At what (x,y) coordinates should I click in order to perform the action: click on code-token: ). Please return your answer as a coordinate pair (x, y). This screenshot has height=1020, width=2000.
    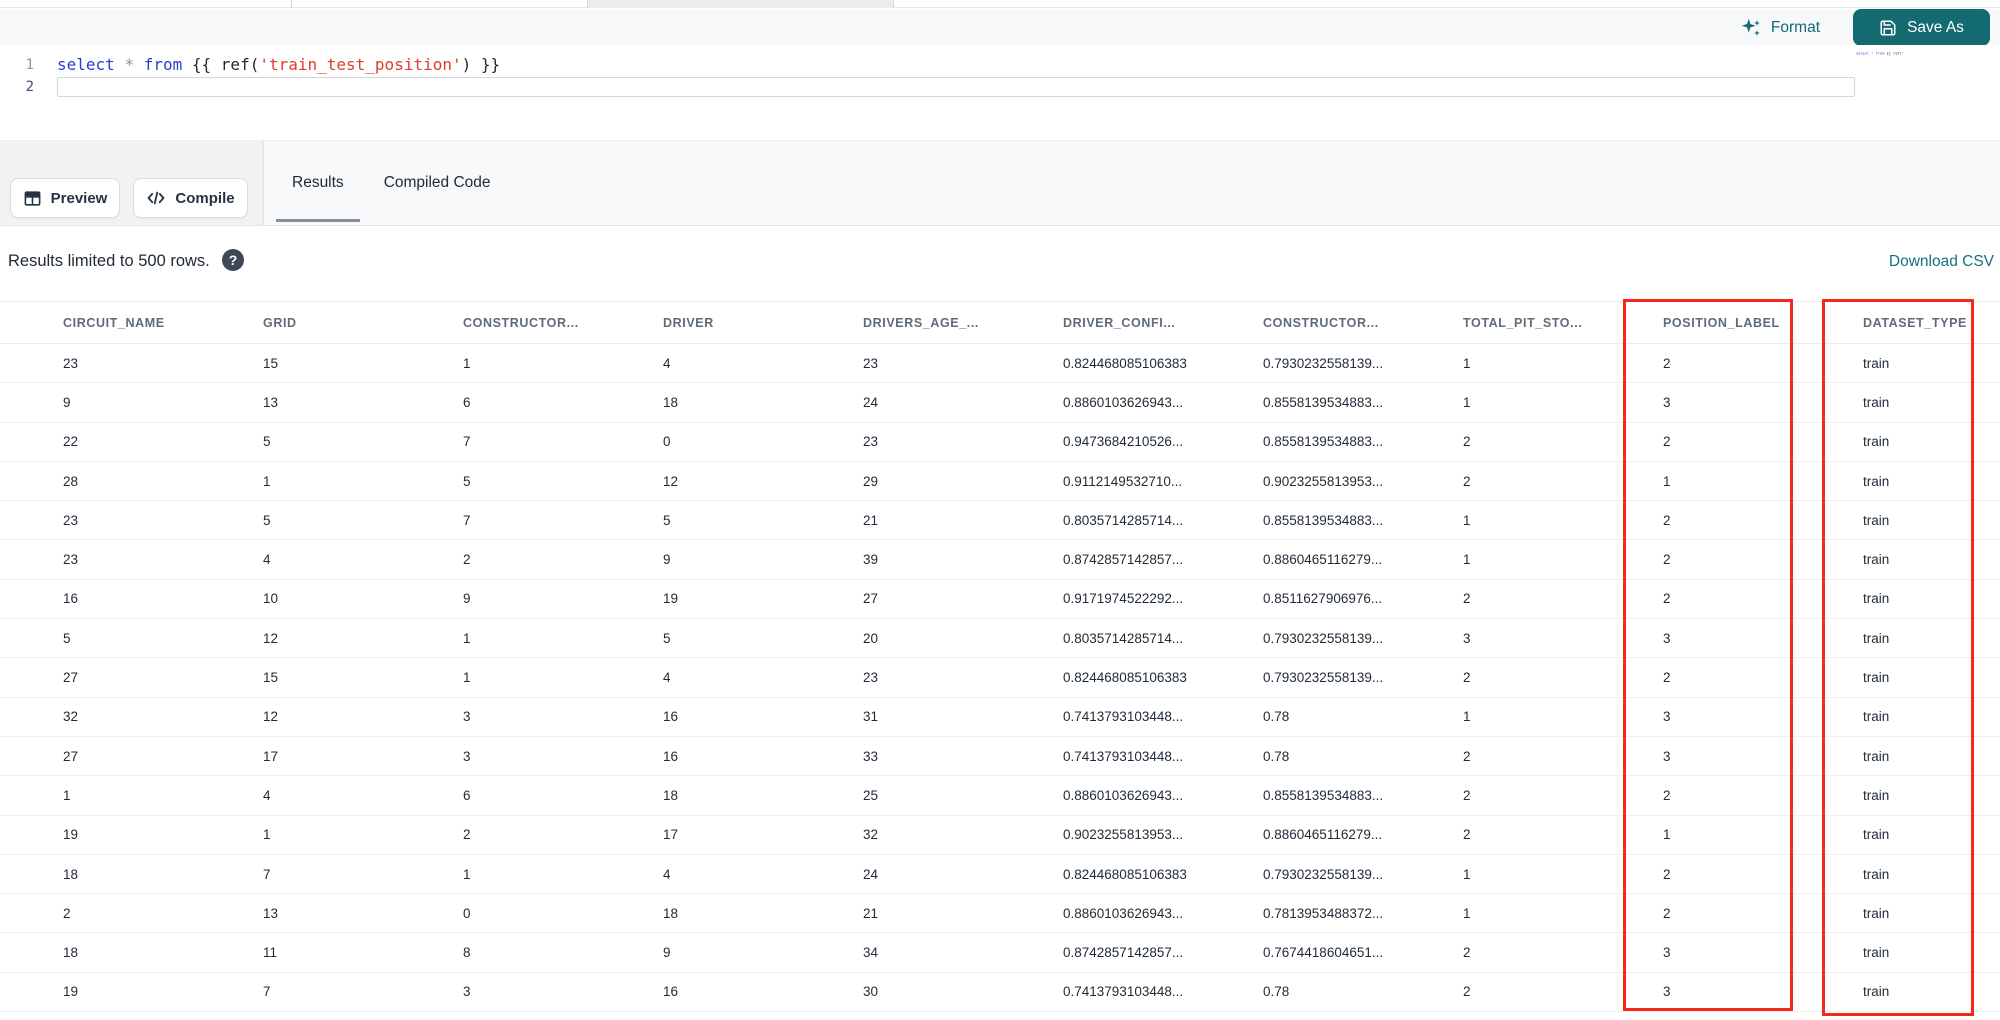
    Looking at the image, I should click on (471, 64).